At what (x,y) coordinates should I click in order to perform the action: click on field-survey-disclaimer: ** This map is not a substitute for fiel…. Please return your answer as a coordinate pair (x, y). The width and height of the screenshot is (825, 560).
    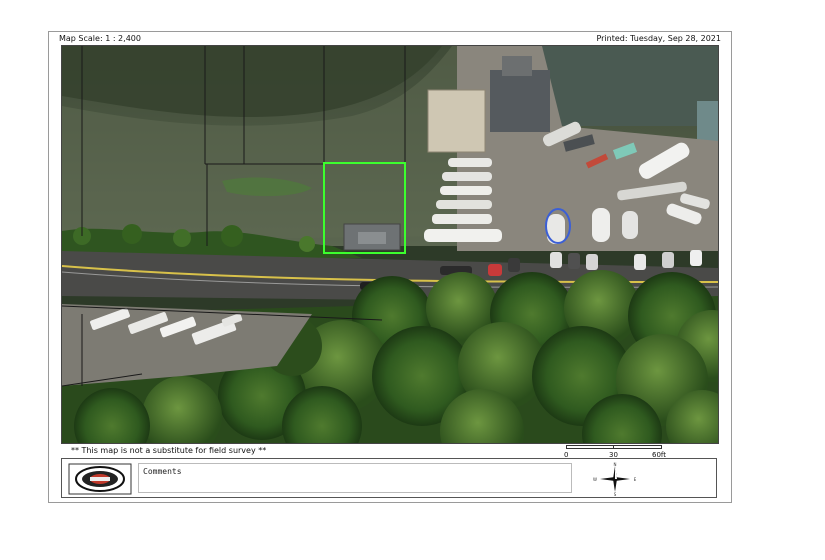
    Looking at the image, I should click on (169, 450).